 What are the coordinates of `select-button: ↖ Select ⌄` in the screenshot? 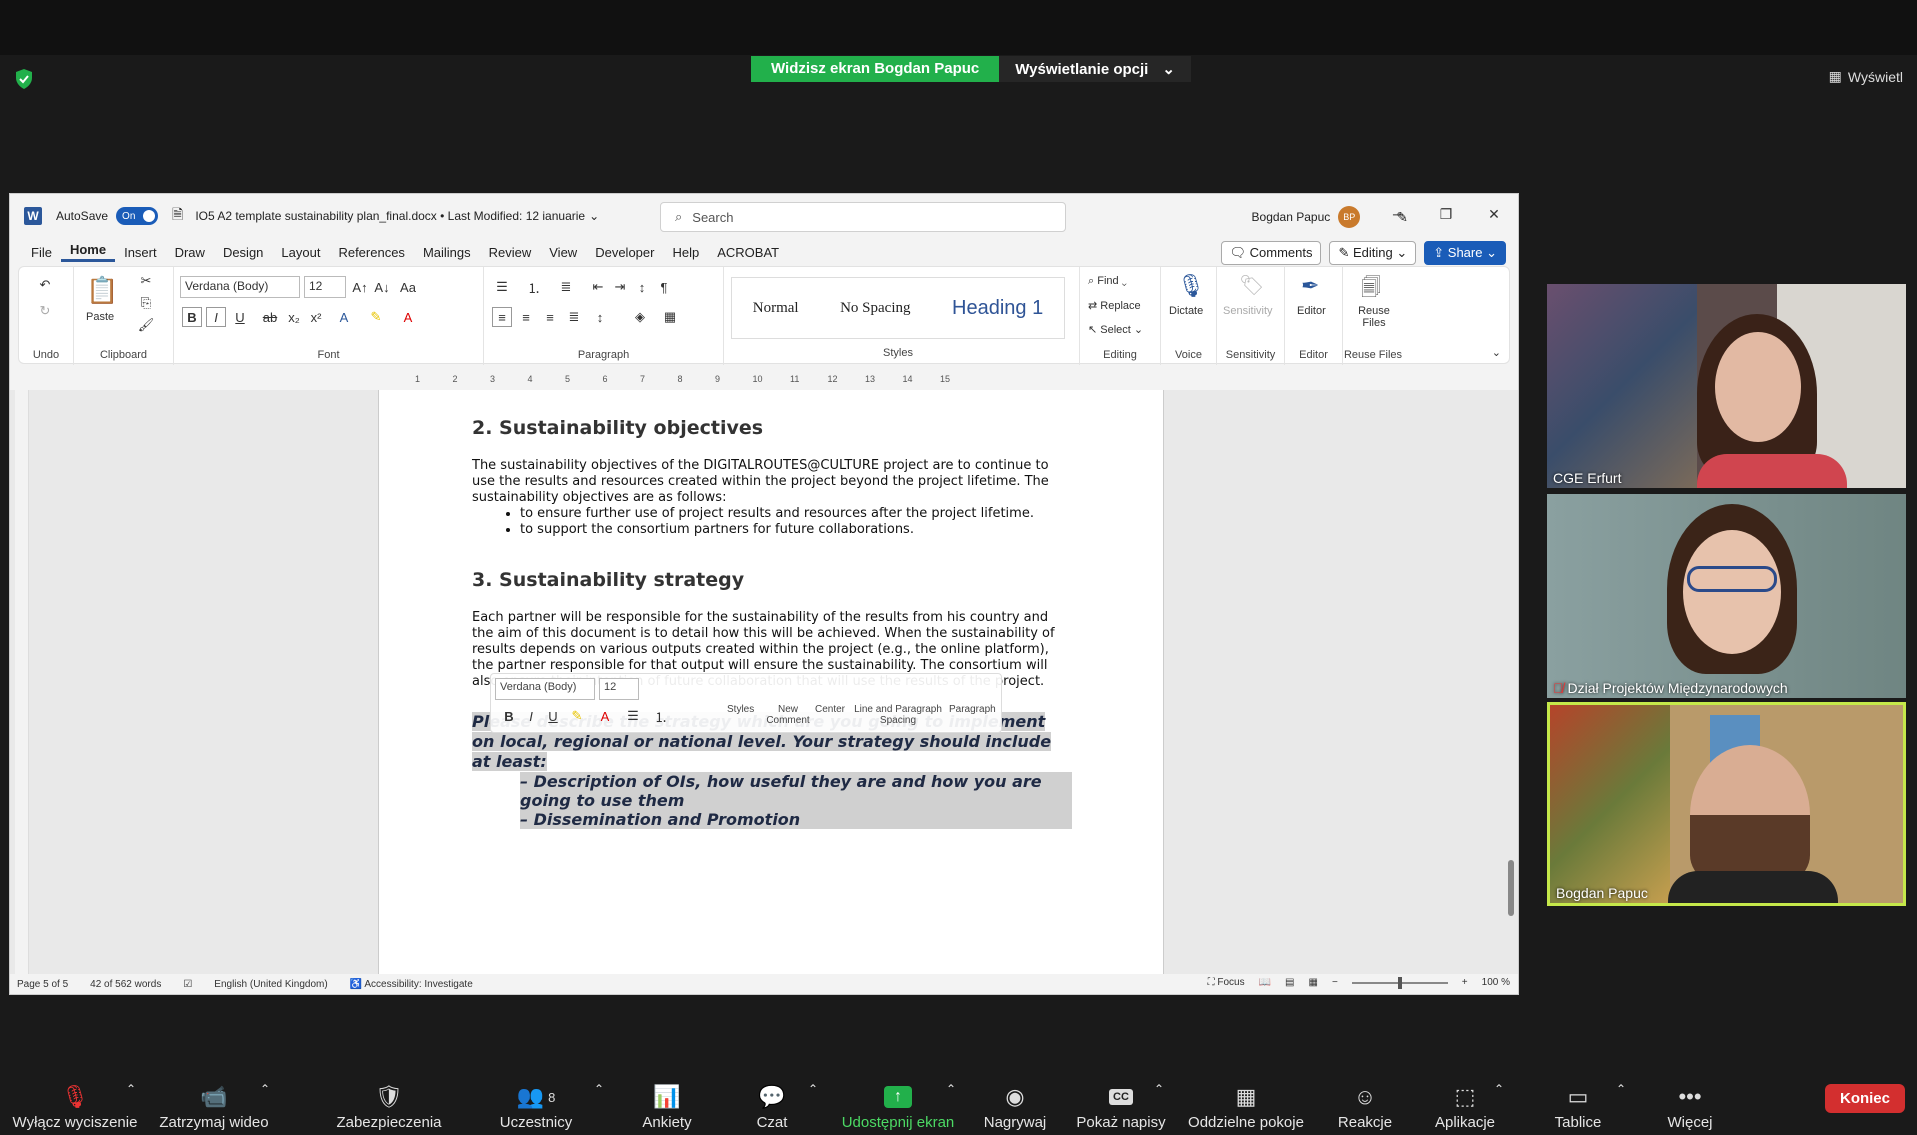 It's located at (1115, 329).